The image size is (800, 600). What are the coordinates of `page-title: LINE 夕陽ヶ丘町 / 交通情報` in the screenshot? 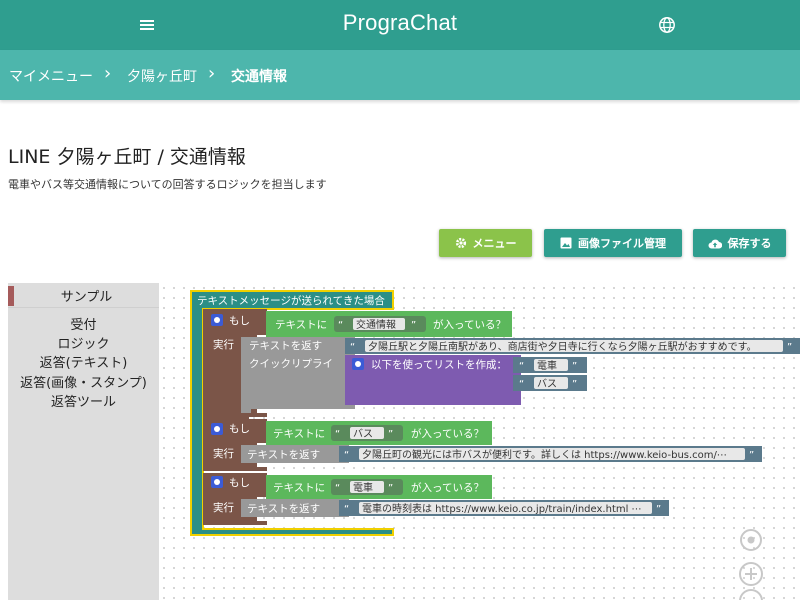 It's located at (127, 157).